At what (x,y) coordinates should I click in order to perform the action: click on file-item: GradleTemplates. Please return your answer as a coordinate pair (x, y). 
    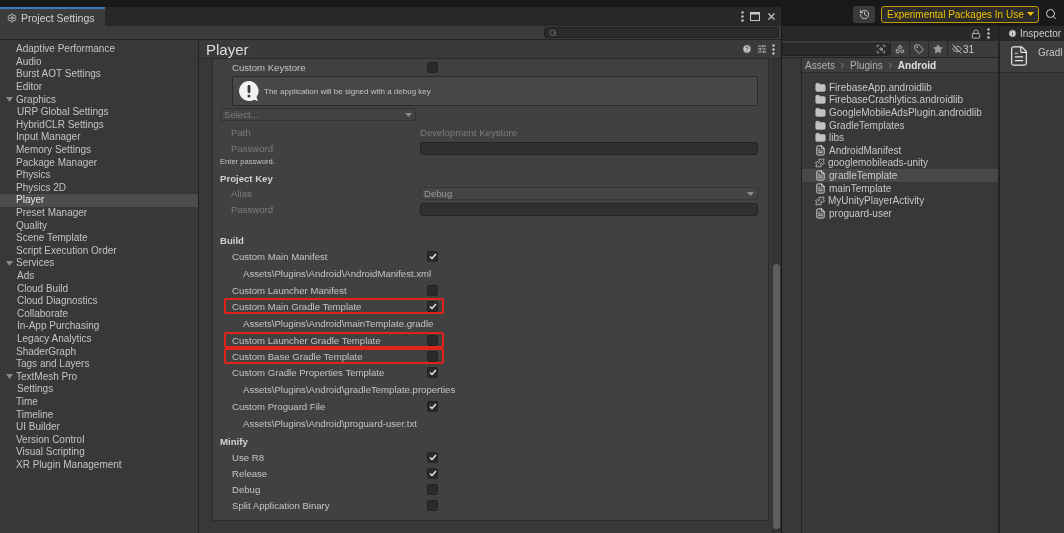
    Looking at the image, I should click on (900, 125).